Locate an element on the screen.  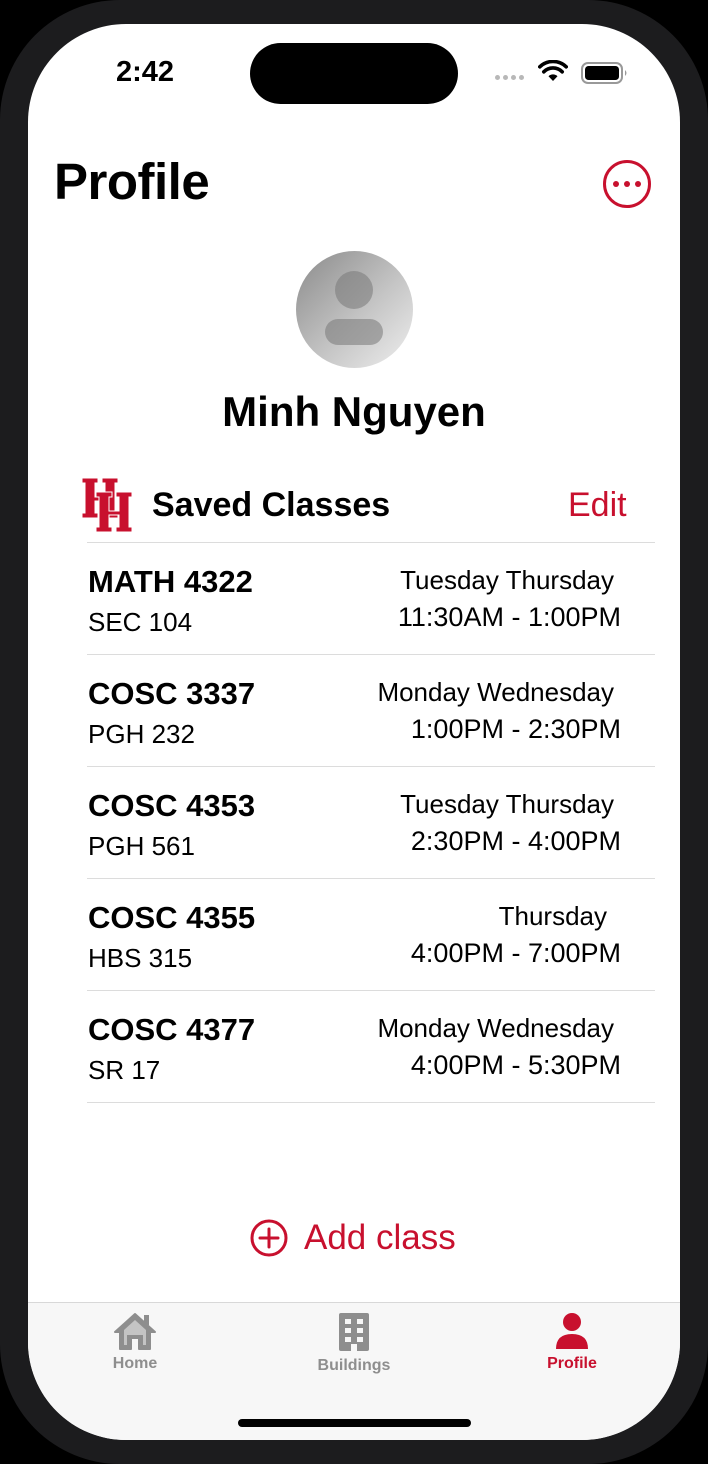
class-code: COSC 3337 is located at coordinates (172, 693).